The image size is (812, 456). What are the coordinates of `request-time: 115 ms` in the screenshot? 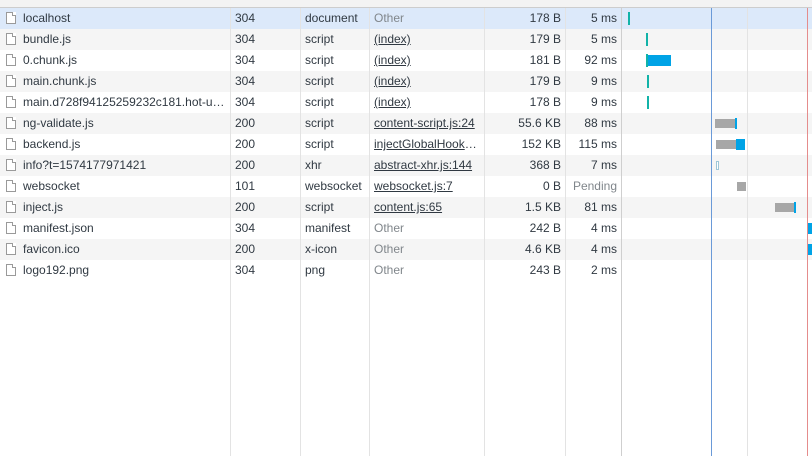 It's located at (597, 144).